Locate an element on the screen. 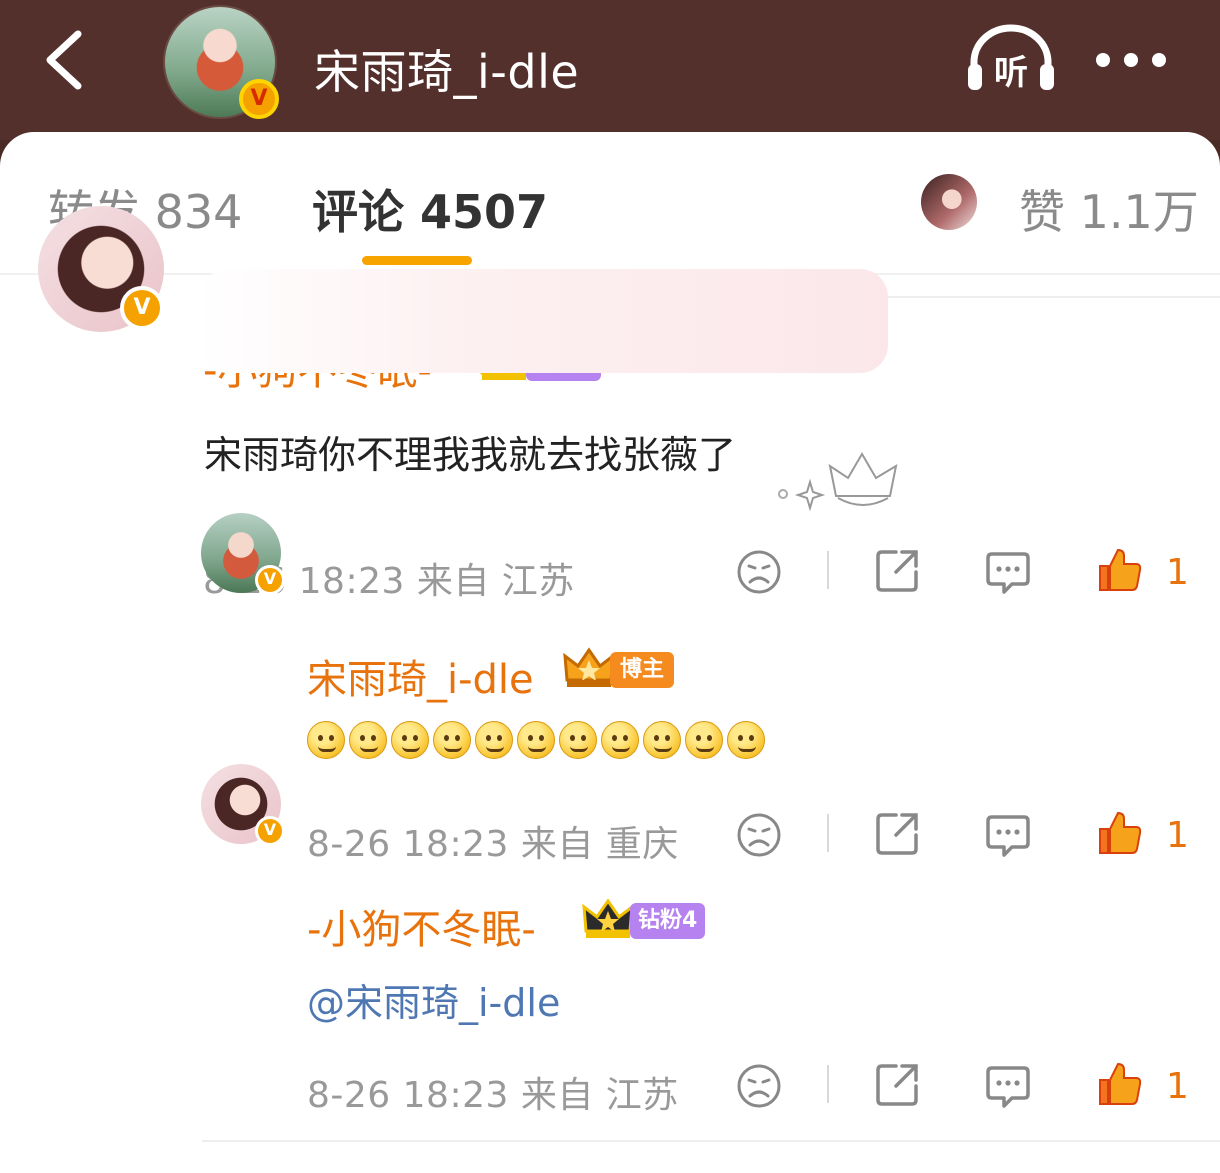  back-icon is located at coordinates (65, 60).